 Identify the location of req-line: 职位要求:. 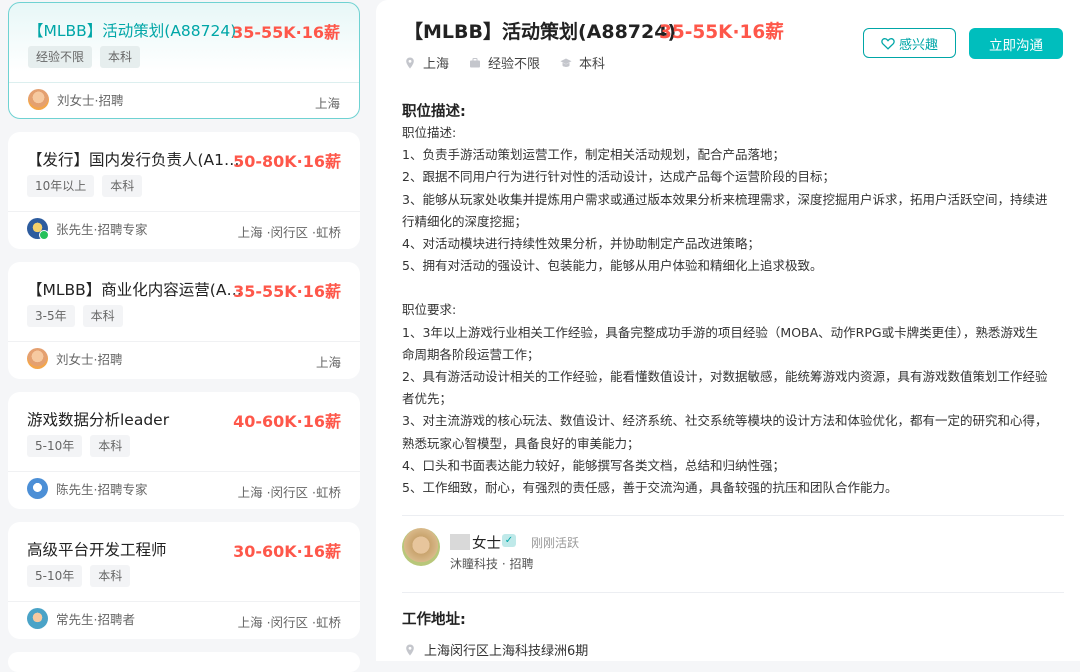
(429, 310).